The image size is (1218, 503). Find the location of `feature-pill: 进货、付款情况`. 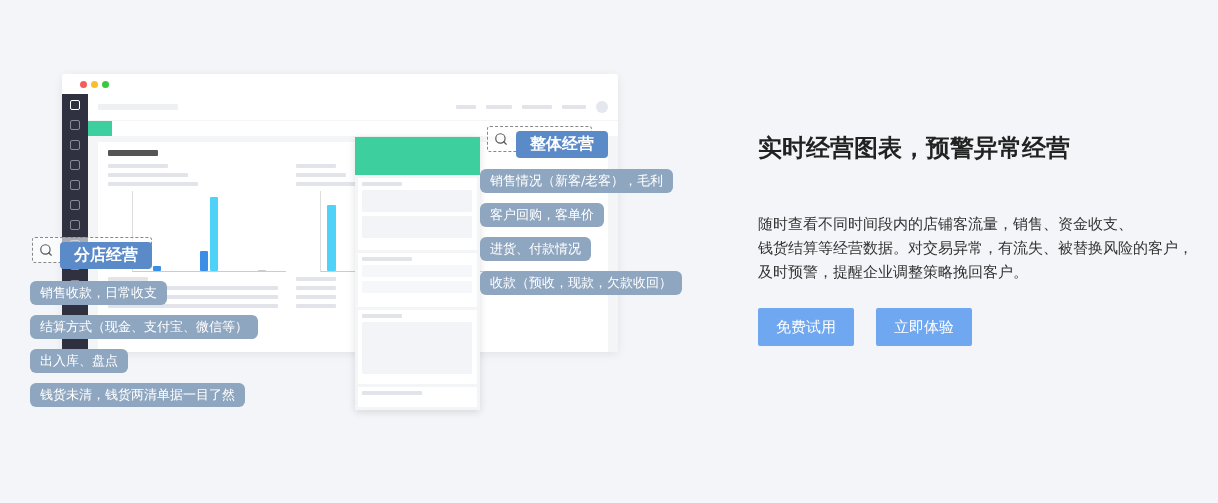

feature-pill: 进货、付款情况 is located at coordinates (535, 249).